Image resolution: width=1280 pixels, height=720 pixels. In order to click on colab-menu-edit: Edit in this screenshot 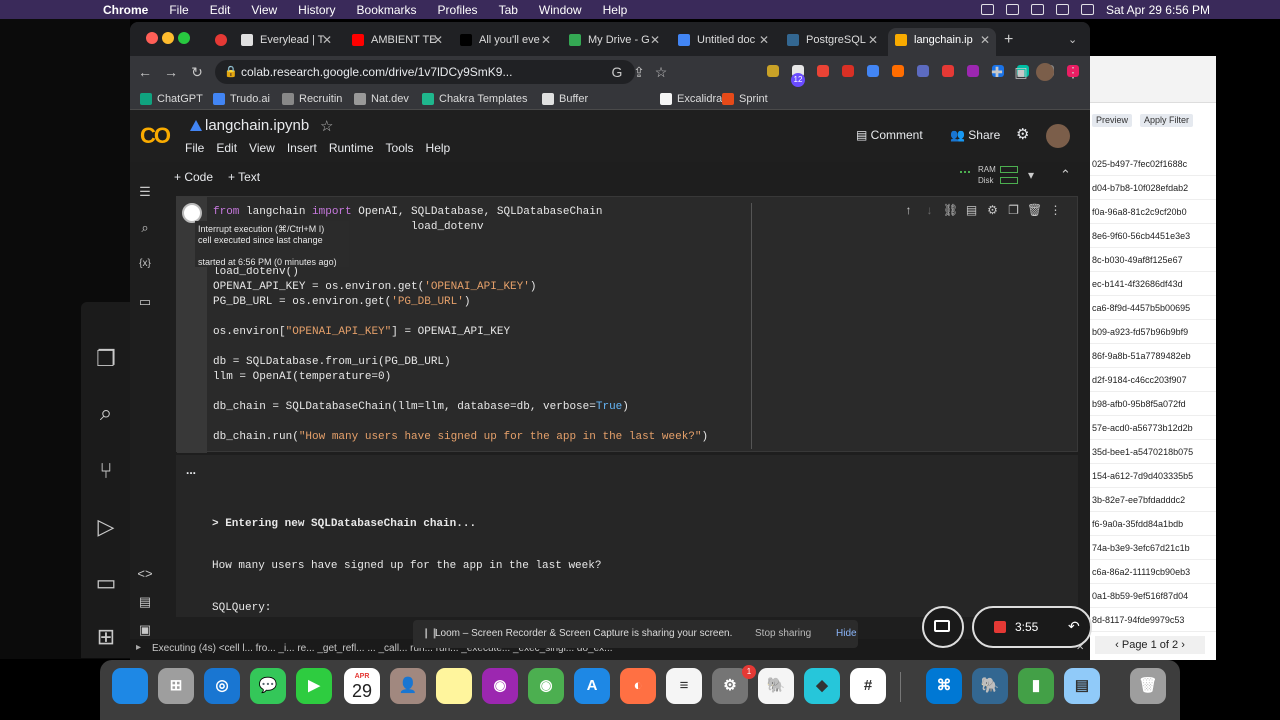, I will do `click(226, 148)`.